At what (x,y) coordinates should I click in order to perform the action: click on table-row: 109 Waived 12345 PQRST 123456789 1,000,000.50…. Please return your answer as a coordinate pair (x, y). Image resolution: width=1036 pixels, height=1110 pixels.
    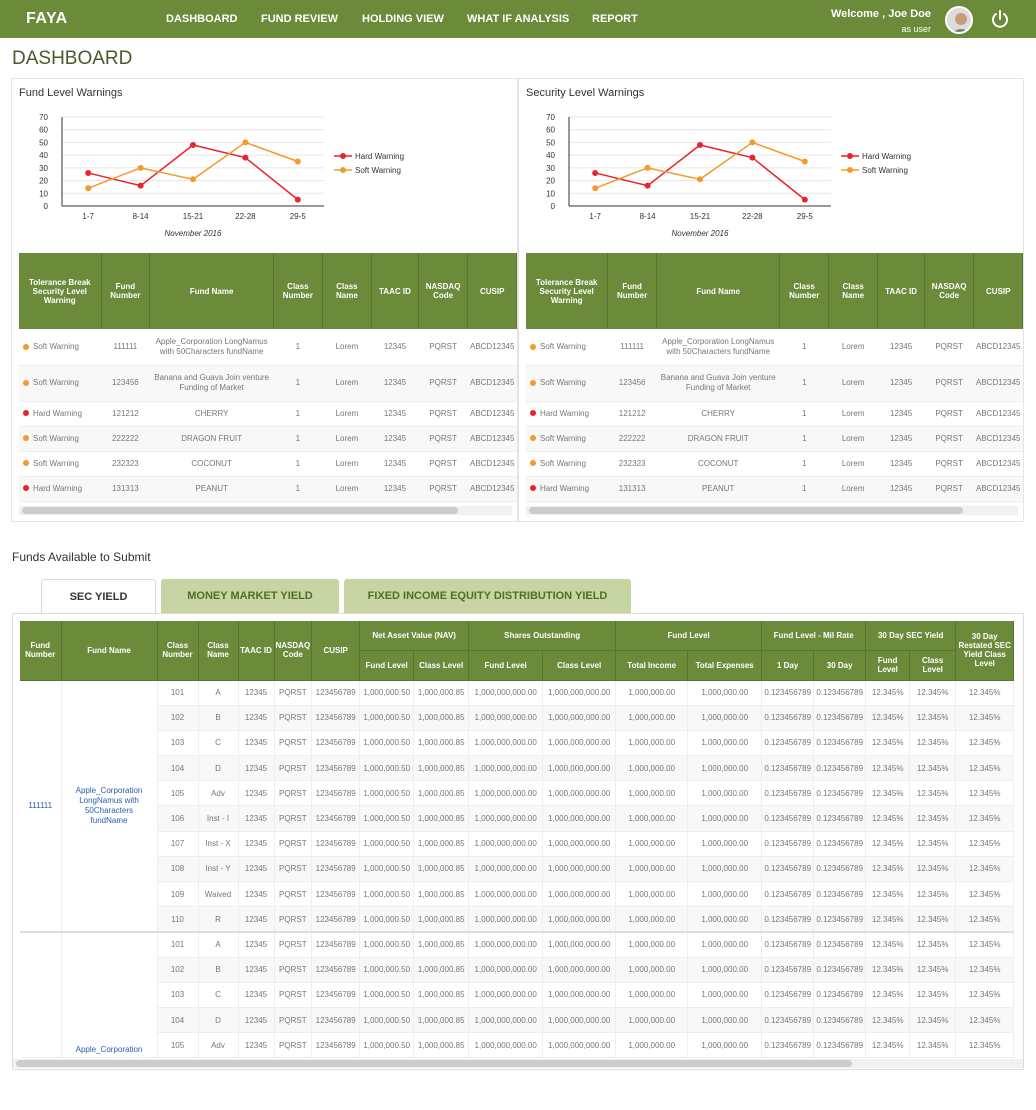
    Looking at the image, I should click on (517, 894).